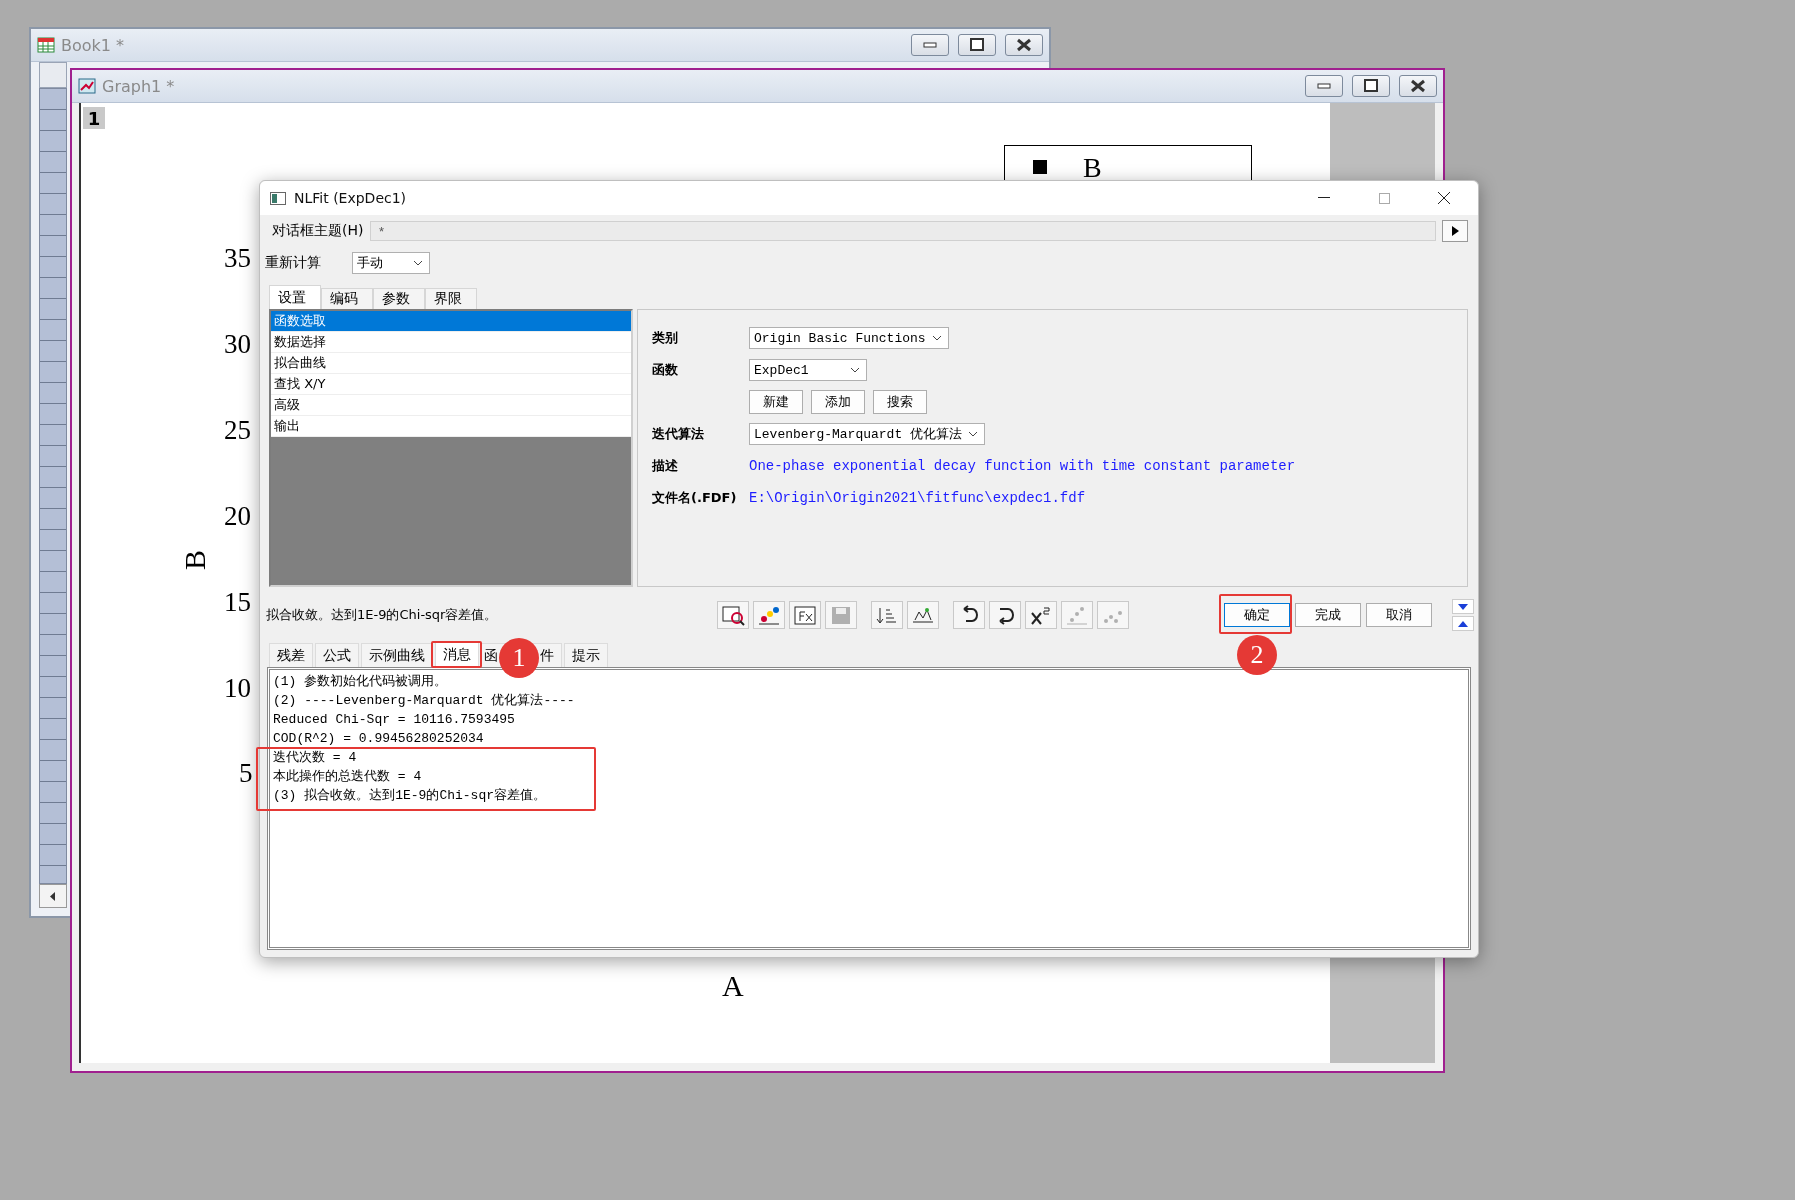 The width and height of the screenshot is (1795, 1200). I want to click on action-button: 新建, so click(776, 402).